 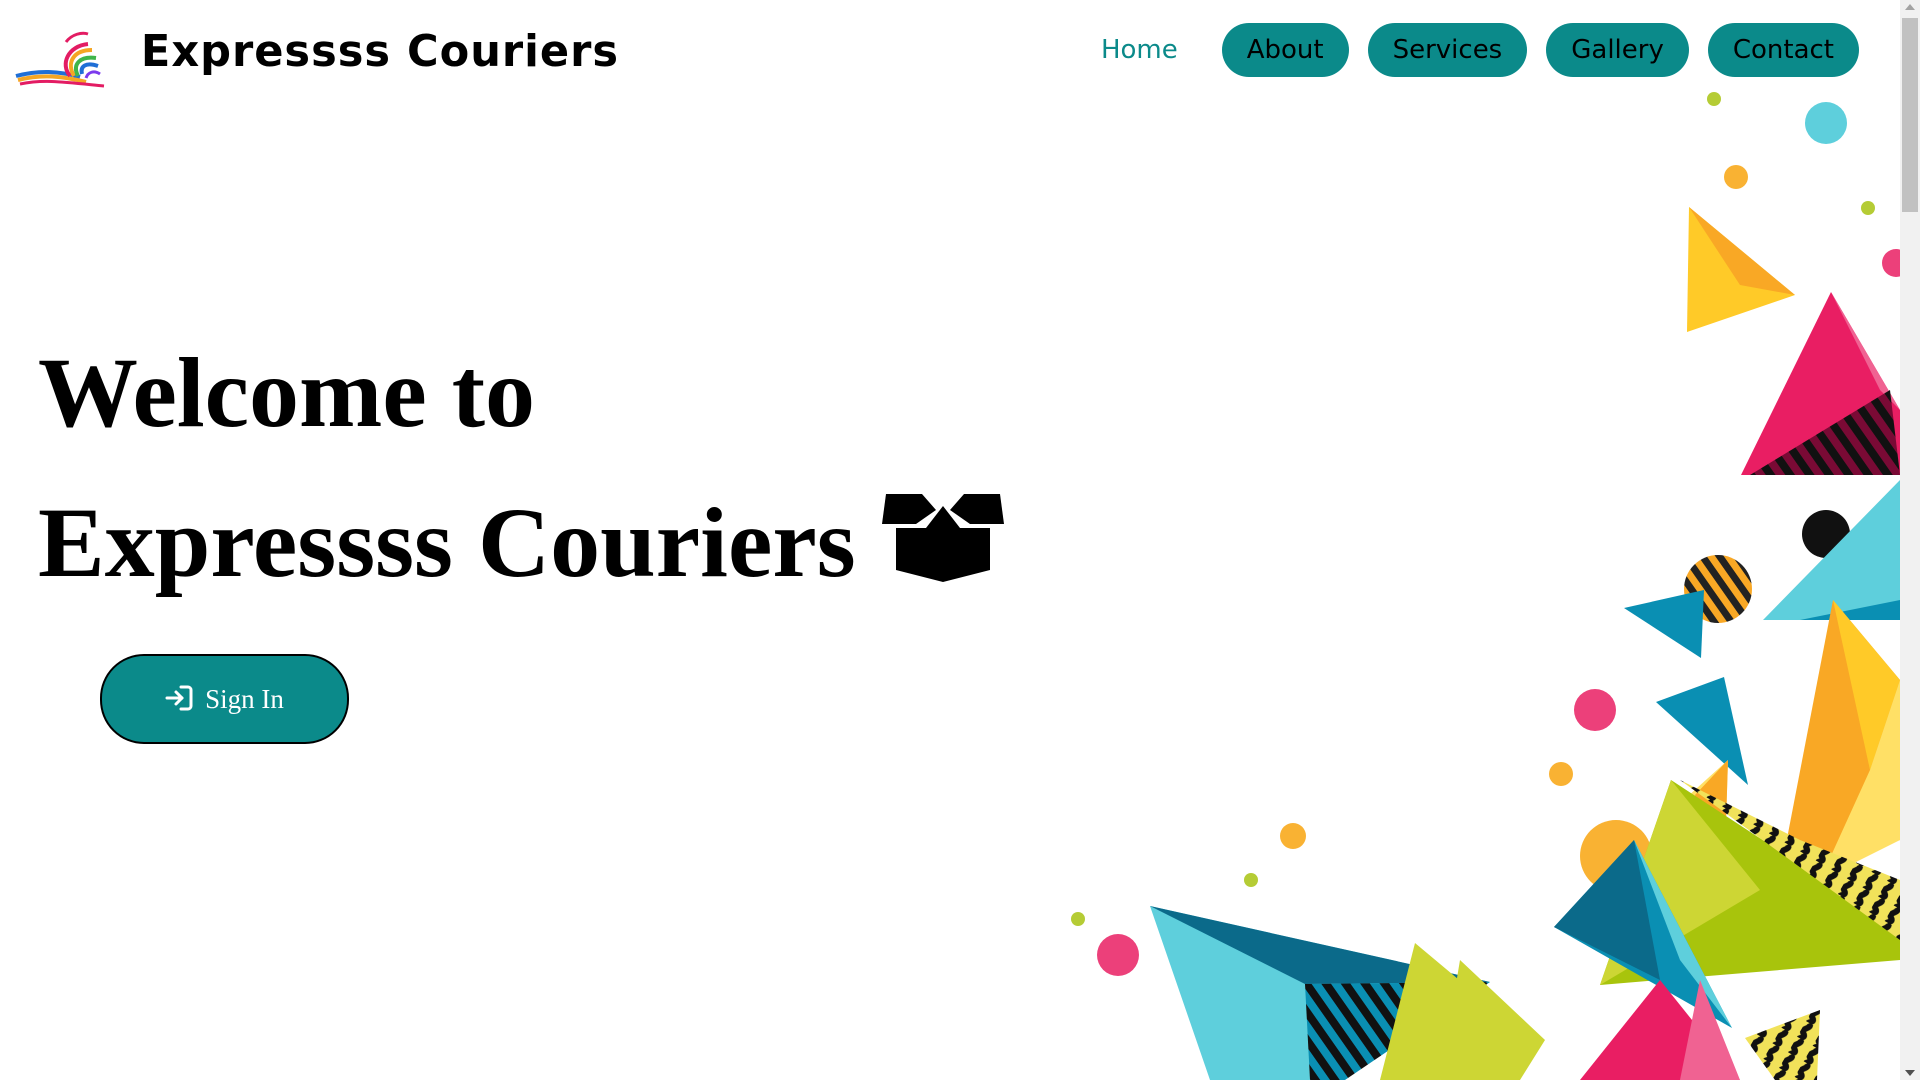 What do you see at coordinates (1910, 7) in the screenshot?
I see `scroll-up-arrow-icon` at bounding box center [1910, 7].